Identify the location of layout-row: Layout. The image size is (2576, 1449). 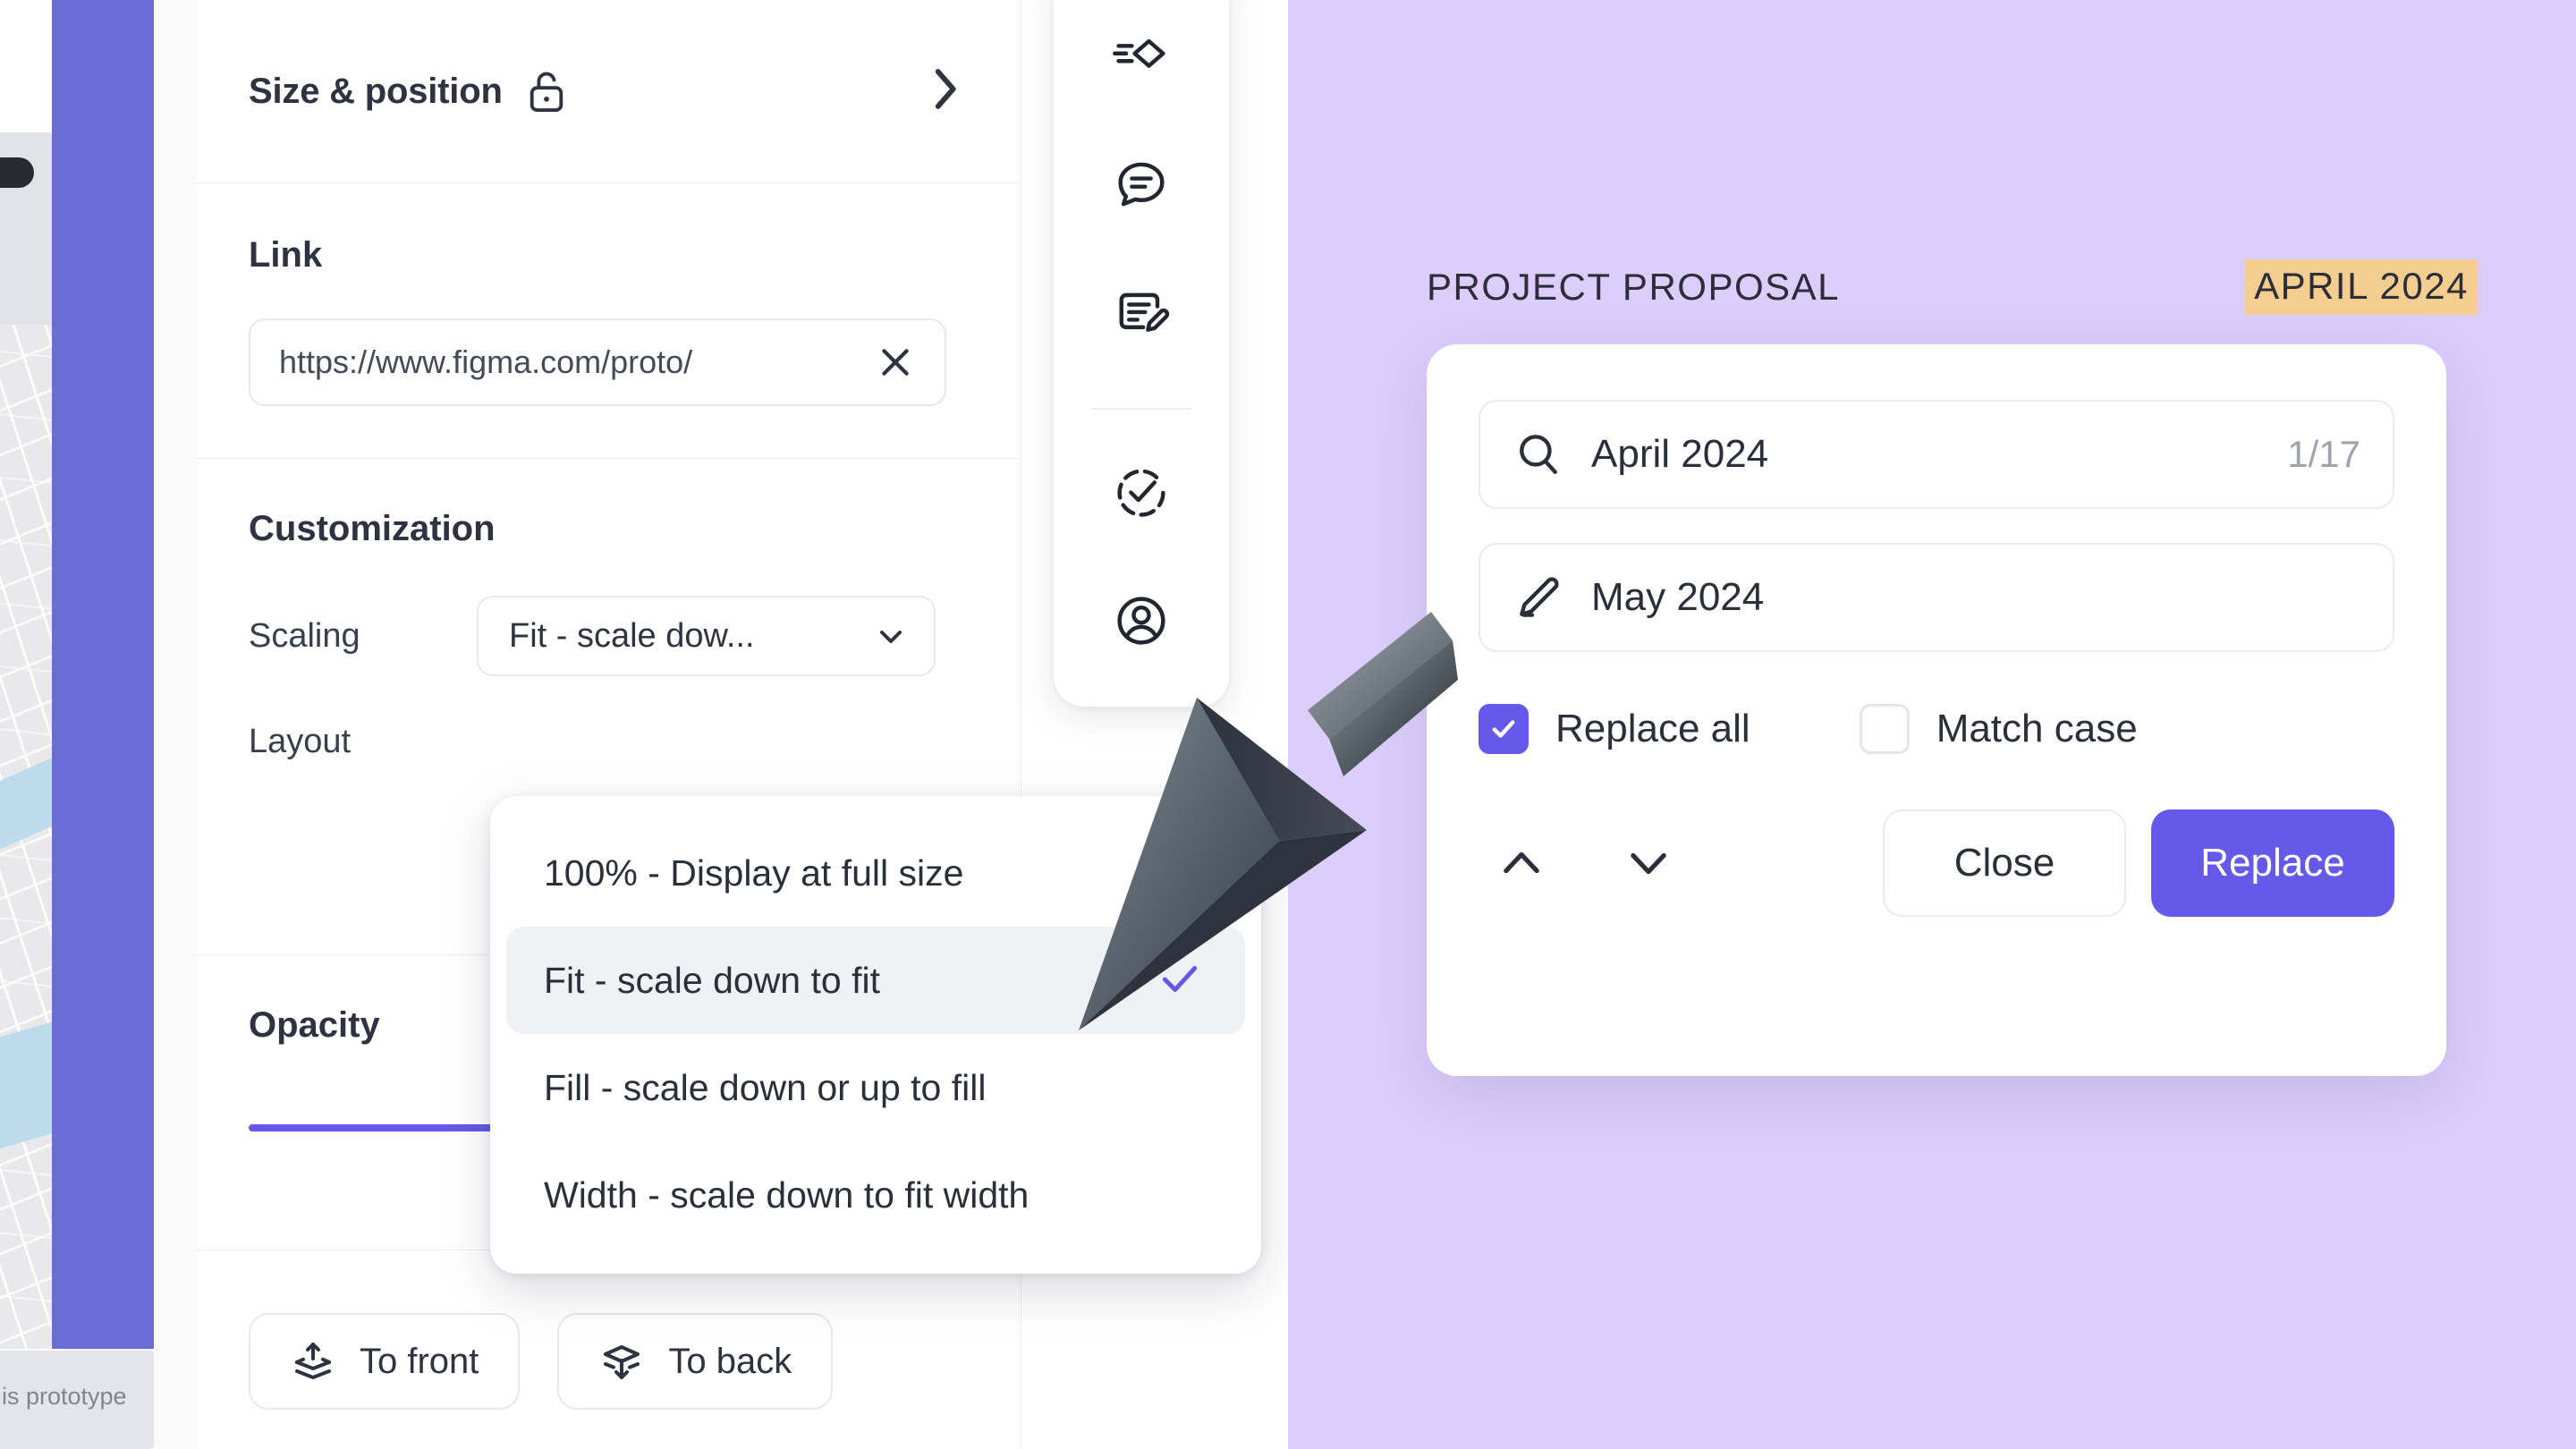
(609, 742).